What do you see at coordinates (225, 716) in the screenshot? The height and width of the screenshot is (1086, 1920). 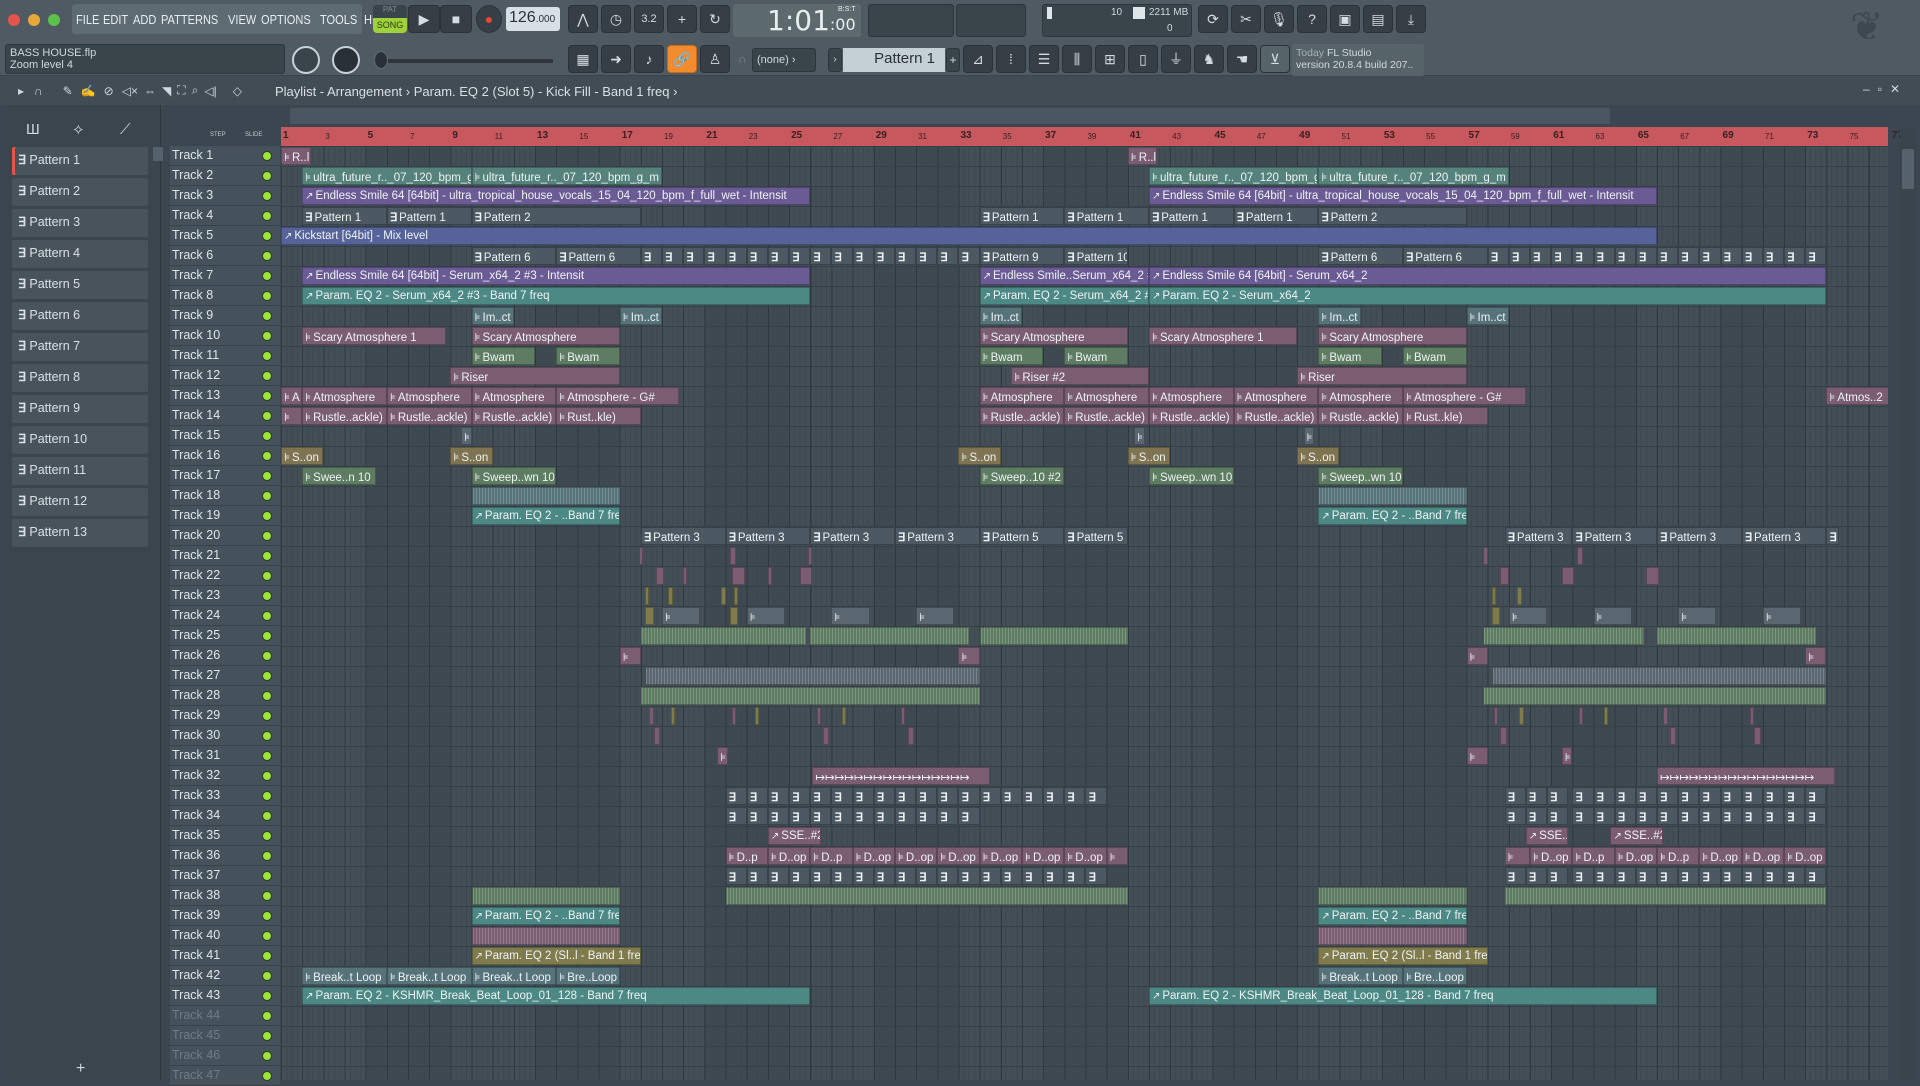 I see `track-header: Track 29` at bounding box center [225, 716].